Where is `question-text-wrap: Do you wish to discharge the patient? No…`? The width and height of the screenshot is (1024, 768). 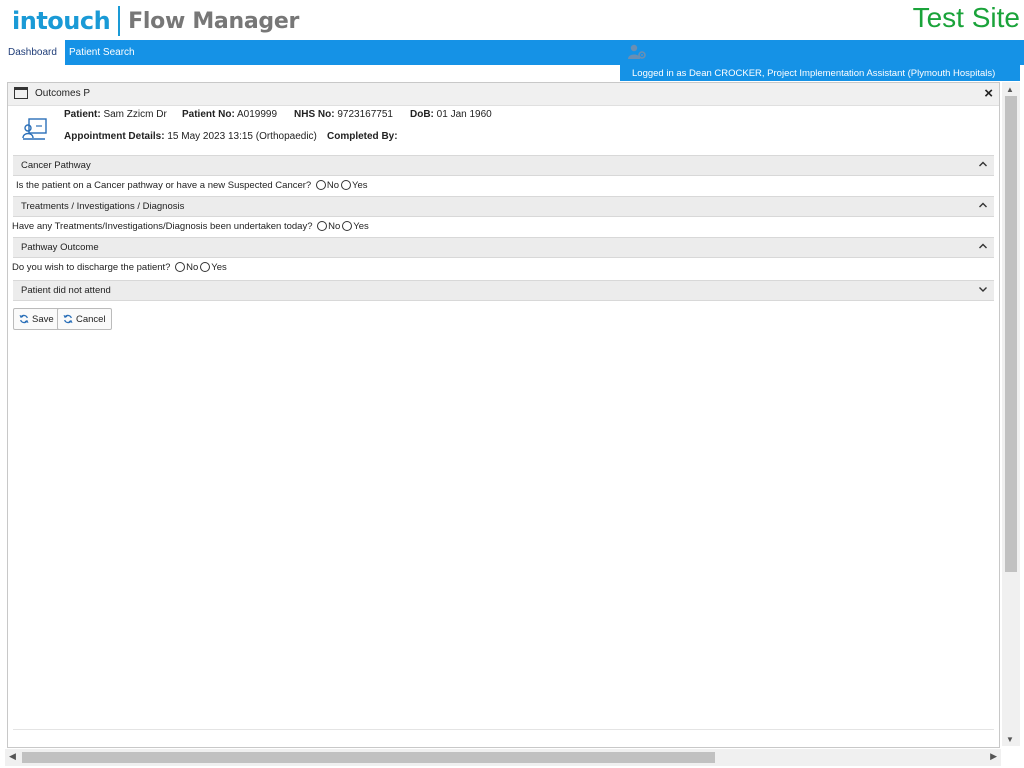 question-text-wrap: Do you wish to discharge the patient? No… is located at coordinates (119, 267).